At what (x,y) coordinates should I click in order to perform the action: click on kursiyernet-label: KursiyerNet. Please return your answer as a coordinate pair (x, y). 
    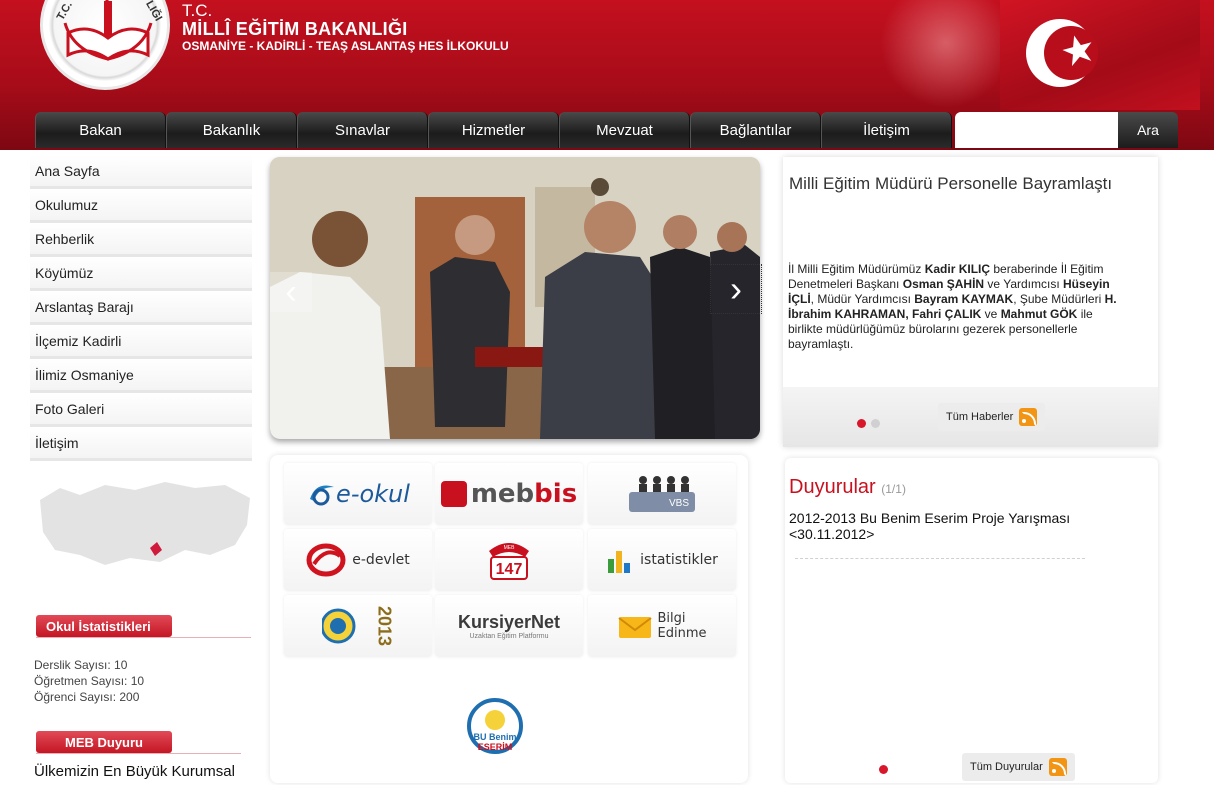
    Looking at the image, I should click on (509, 622).